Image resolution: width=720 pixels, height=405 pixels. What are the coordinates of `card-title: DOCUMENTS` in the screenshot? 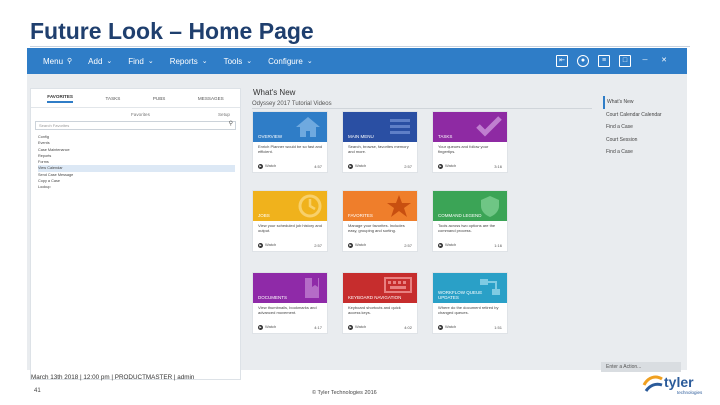 It's located at (272, 298).